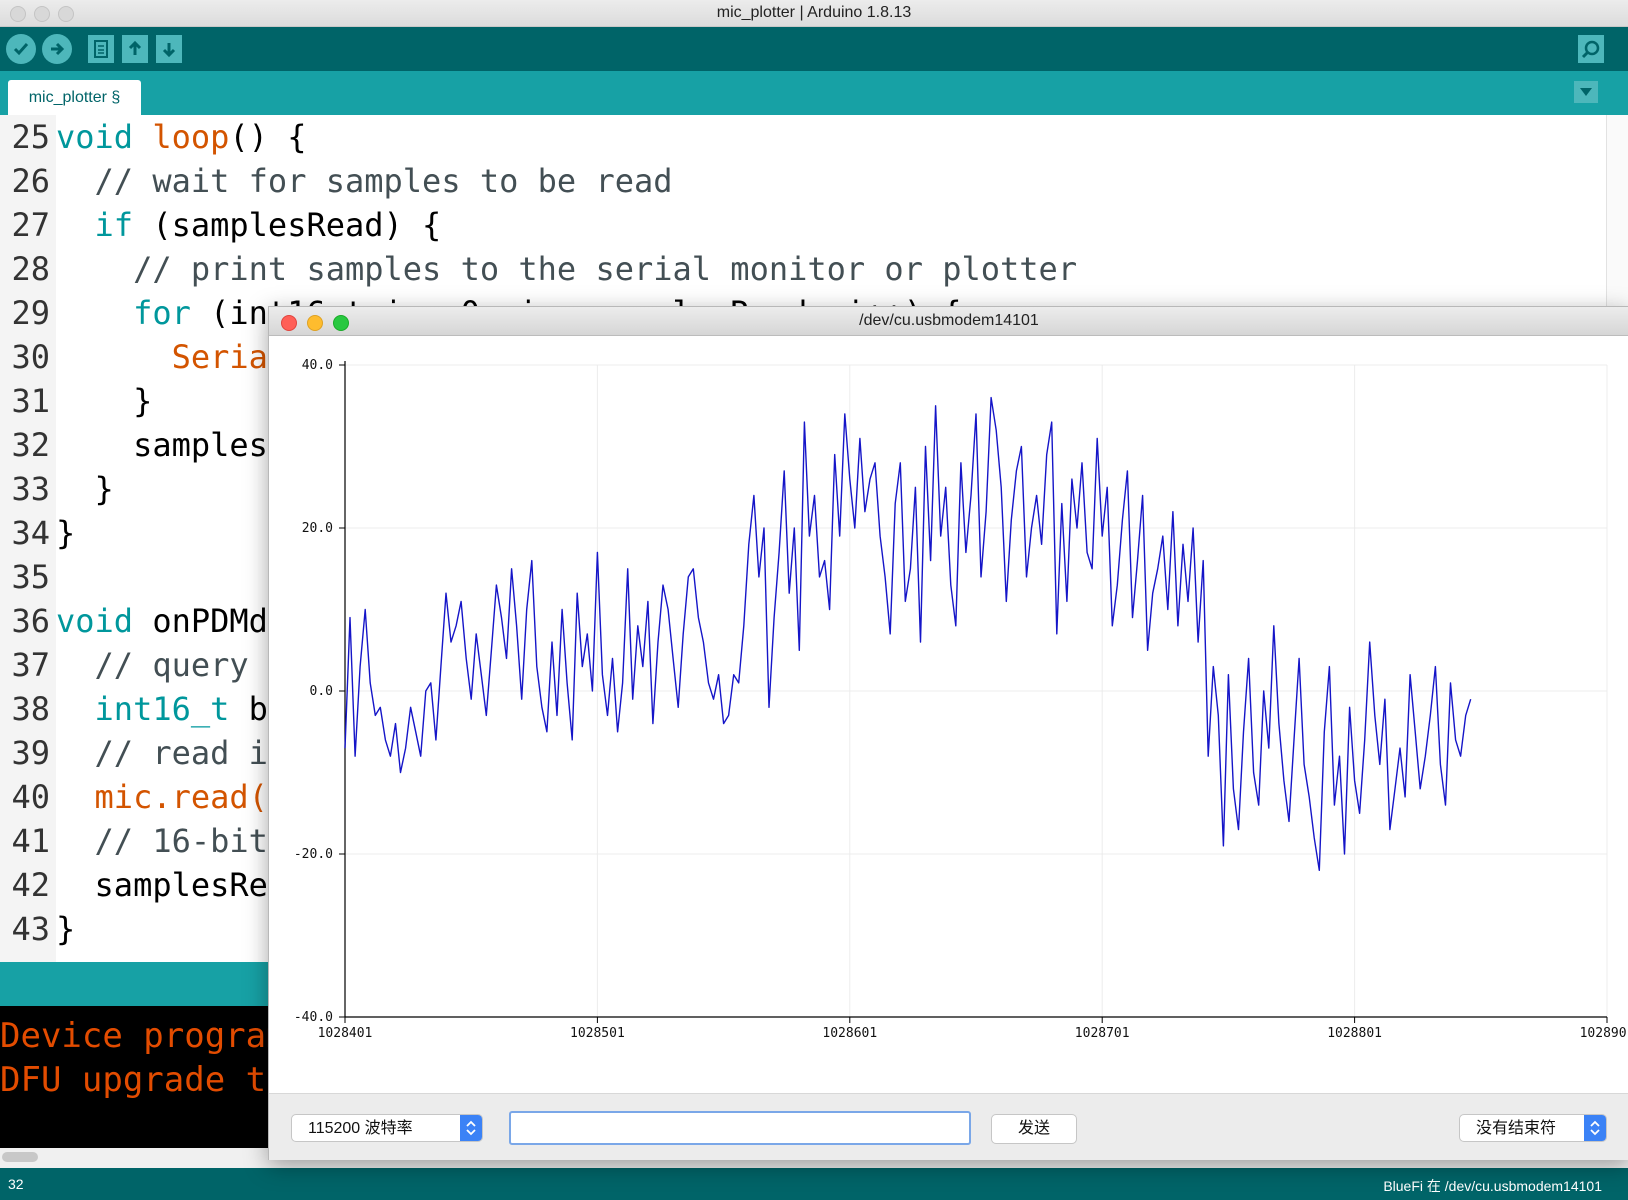  Describe the element at coordinates (321, 691) in the screenshot. I see `y-tick-label: 0.0` at that location.